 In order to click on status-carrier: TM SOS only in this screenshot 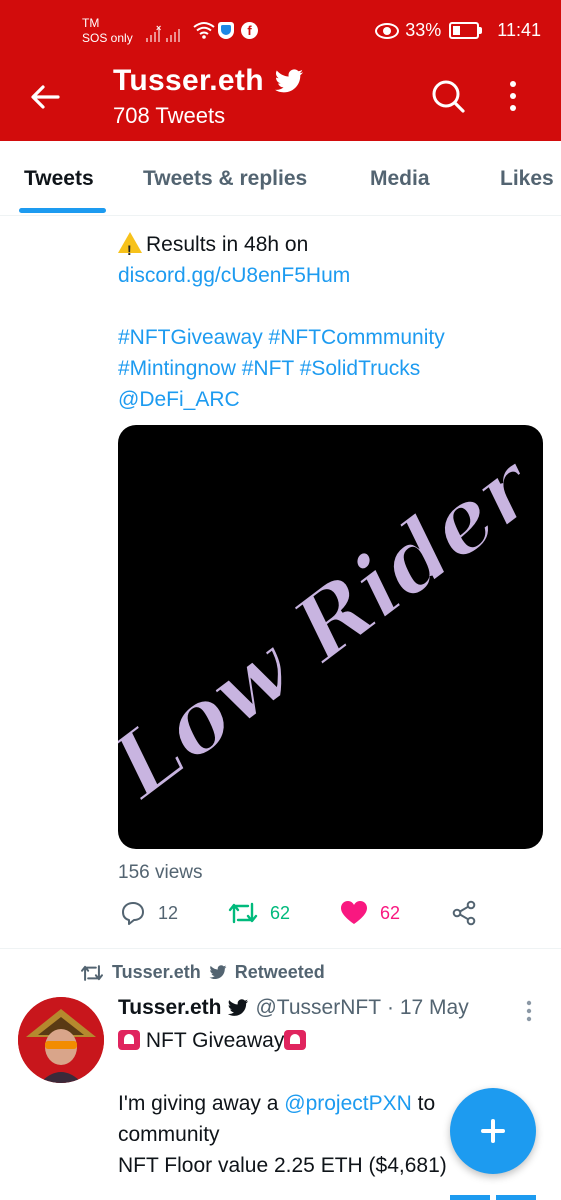, I will do `click(107, 31)`.